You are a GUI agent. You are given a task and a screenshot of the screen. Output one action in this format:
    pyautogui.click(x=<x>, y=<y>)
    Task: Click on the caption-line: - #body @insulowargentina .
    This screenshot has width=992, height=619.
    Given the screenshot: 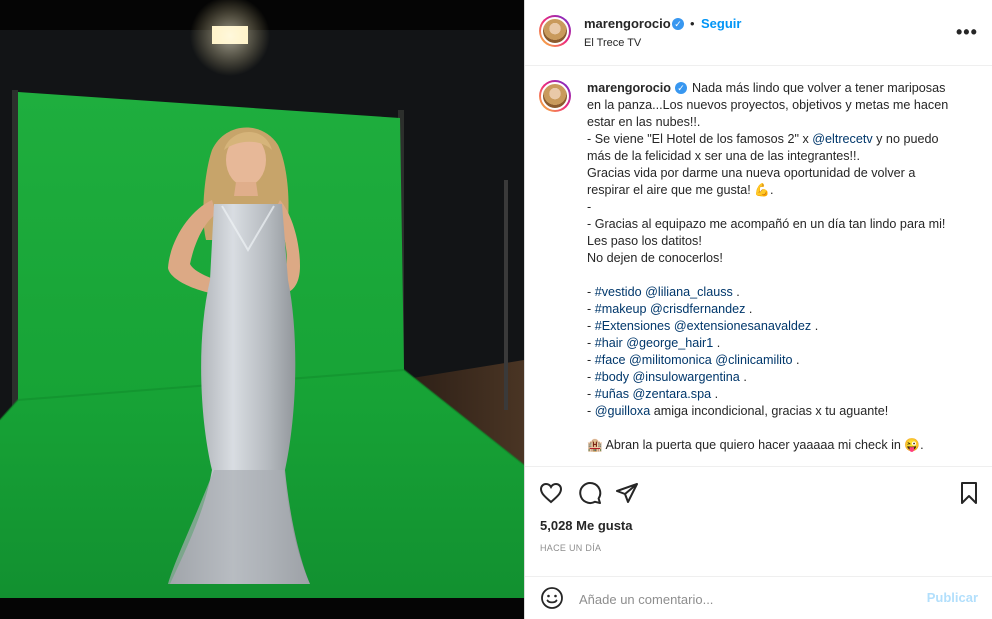 What is the action you would take?
    pyautogui.click(x=774, y=377)
    